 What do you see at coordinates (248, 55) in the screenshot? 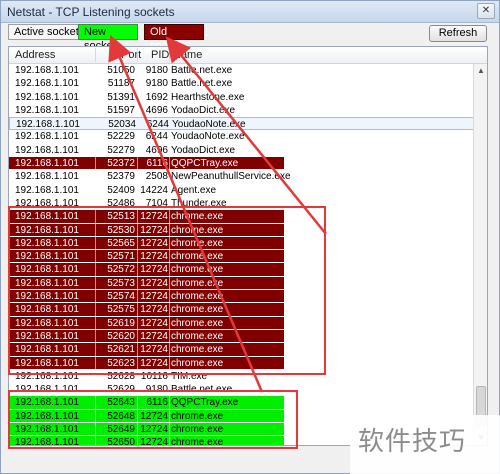
I see `table-header: Address Port PID Name` at bounding box center [248, 55].